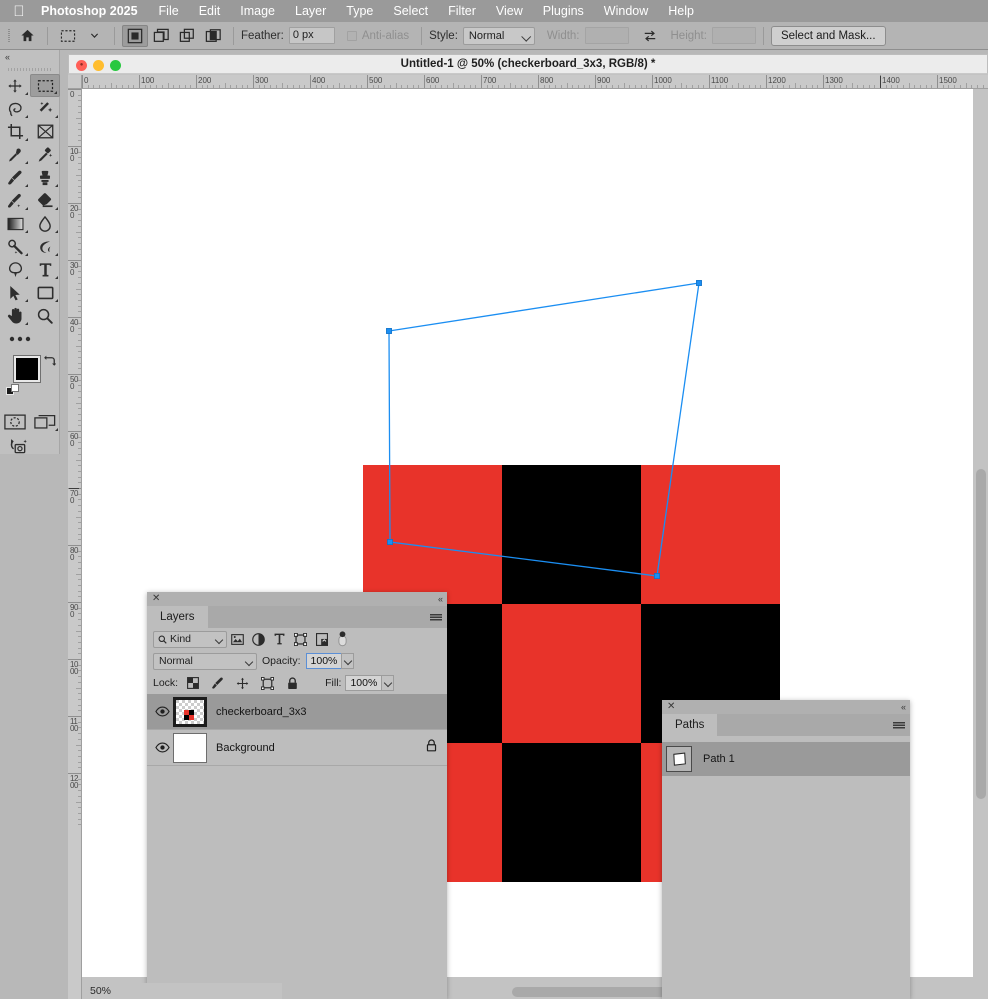 Image resolution: width=988 pixels, height=999 pixels. Describe the element at coordinates (297, 599) in the screenshot. I see `layers-panel-header: ✕ «` at that location.